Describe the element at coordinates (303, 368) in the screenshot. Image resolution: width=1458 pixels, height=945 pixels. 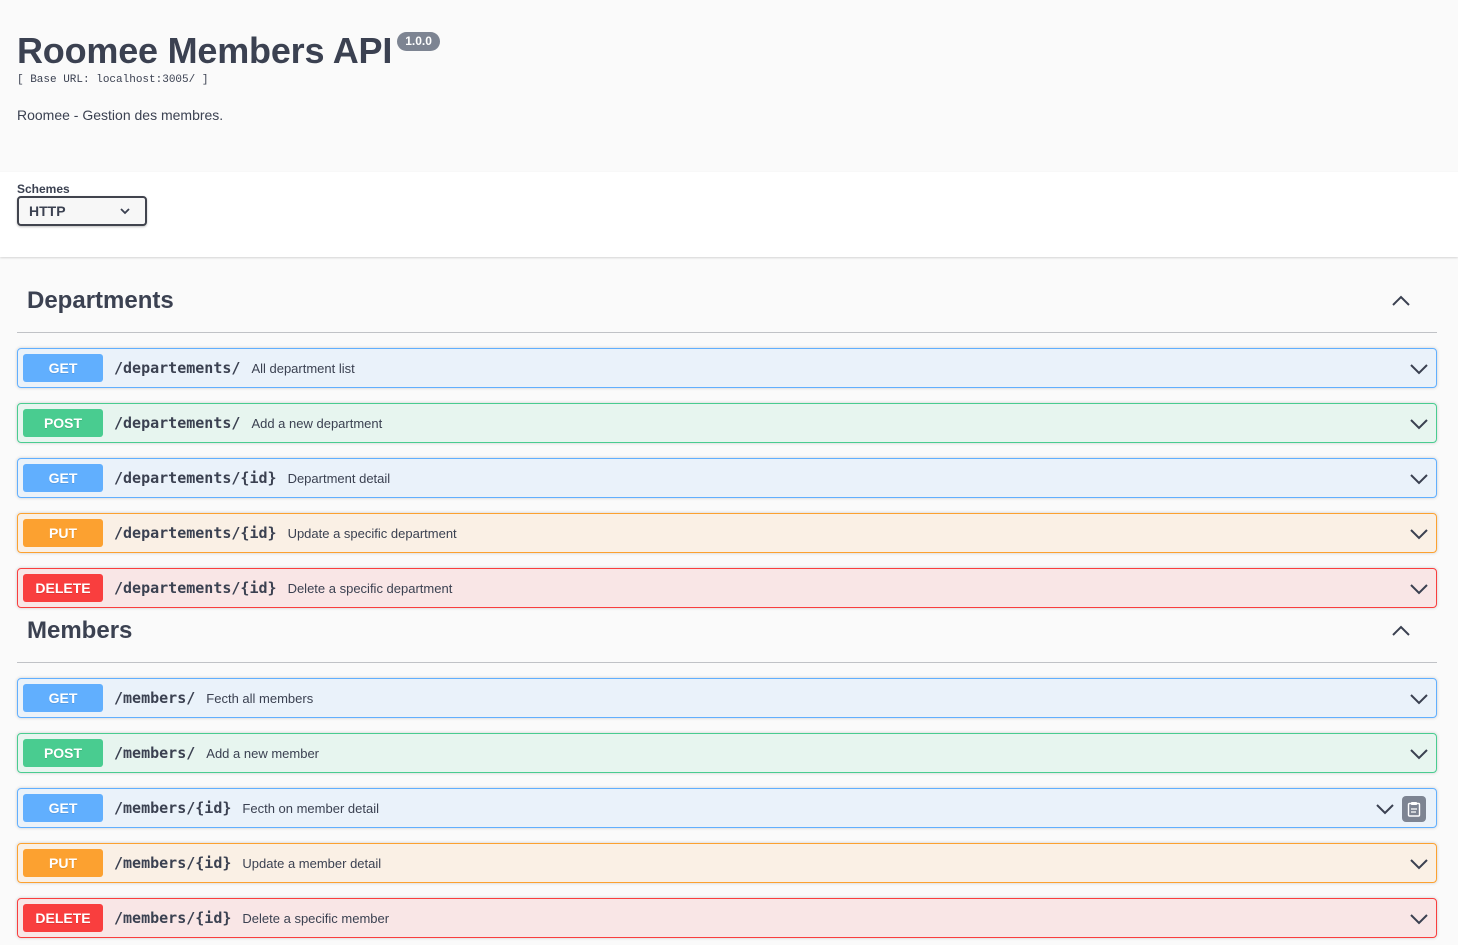
I see `operation-summary: All department list` at that location.